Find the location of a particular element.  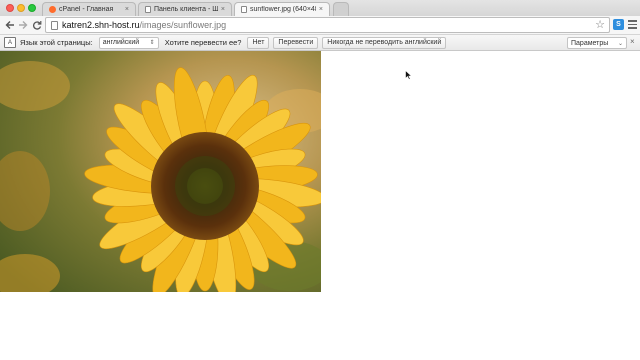

mouse-cursor-icon is located at coordinates (408, 75).